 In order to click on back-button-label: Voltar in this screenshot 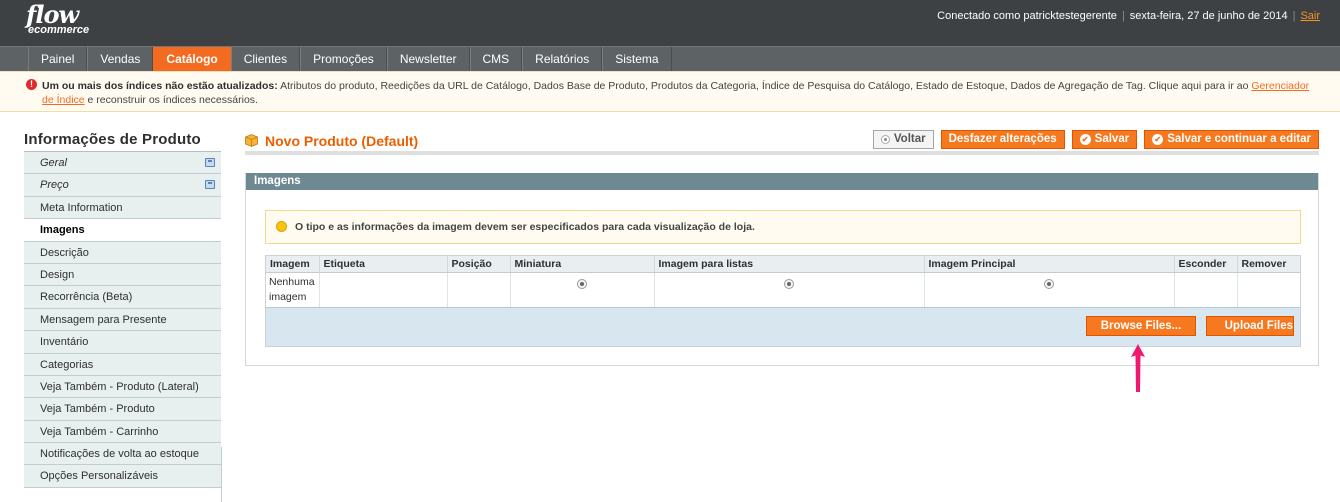, I will do `click(909, 139)`.